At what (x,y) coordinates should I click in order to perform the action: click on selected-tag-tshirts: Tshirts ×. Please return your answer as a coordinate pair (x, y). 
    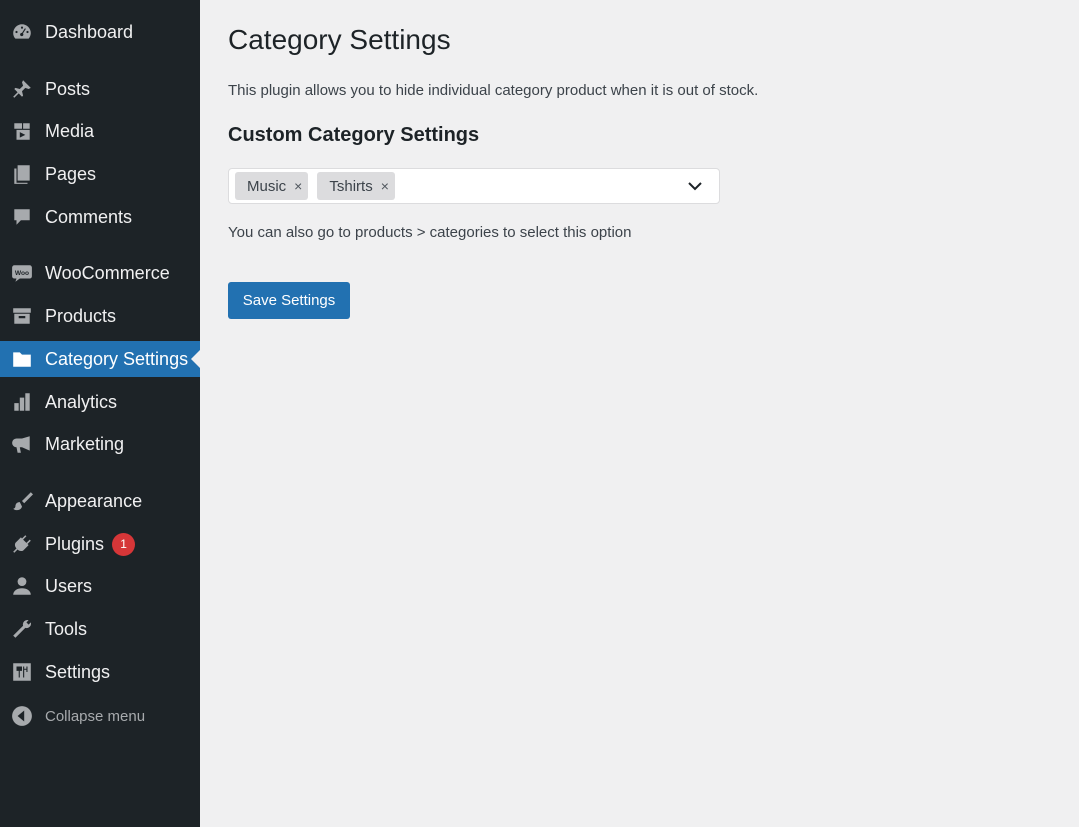
    Looking at the image, I should click on (356, 186).